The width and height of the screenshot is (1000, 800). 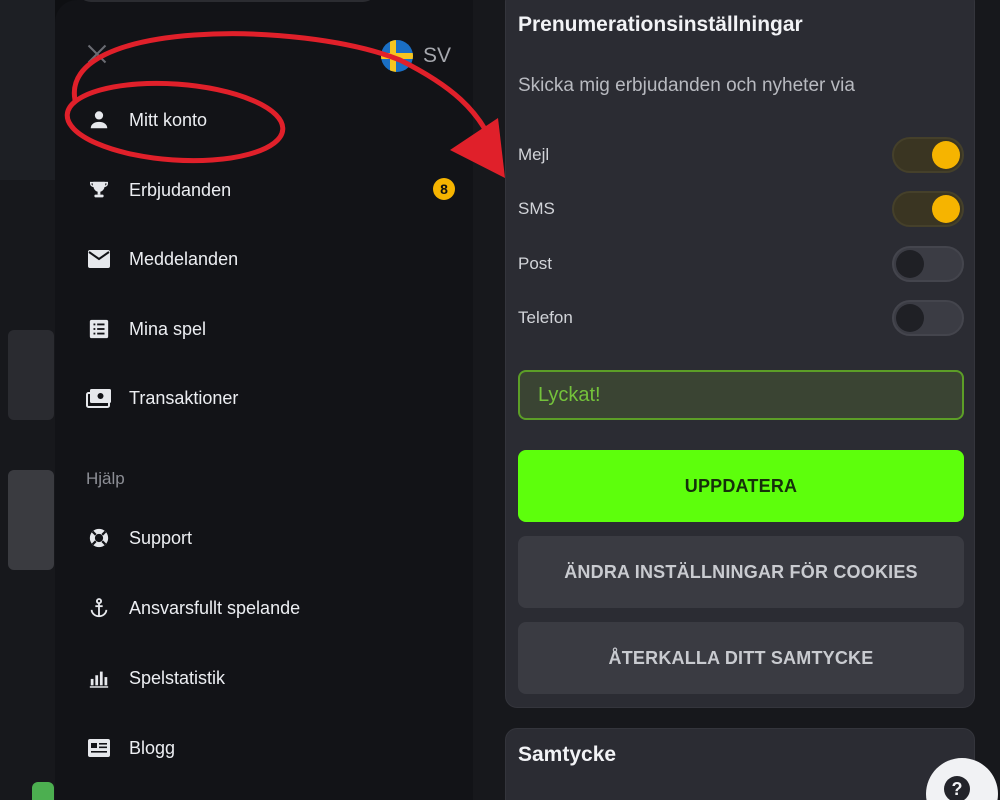 I want to click on email-toggle, so click(x=928, y=155).